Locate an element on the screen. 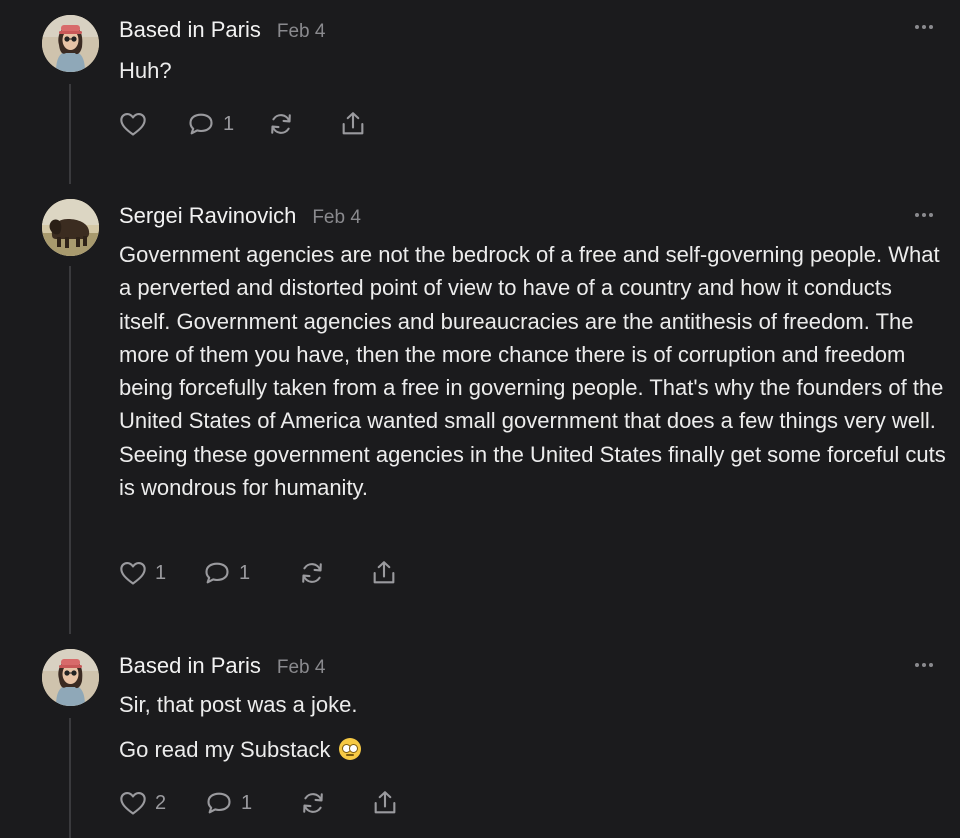  like-count: 2 is located at coordinates (161, 802).